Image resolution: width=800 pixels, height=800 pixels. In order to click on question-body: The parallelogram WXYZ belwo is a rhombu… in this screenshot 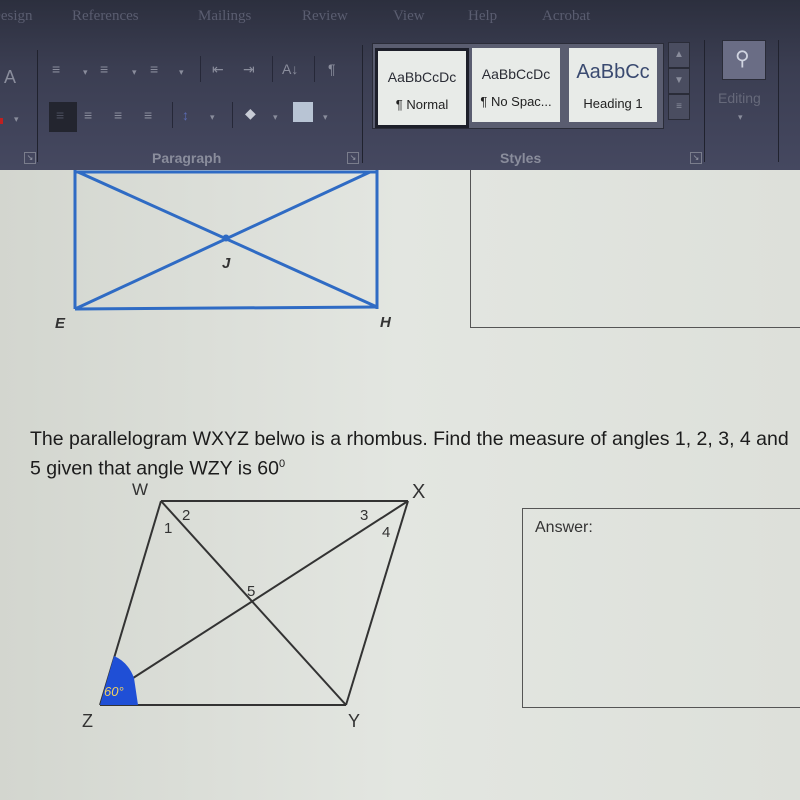, I will do `click(409, 454)`.